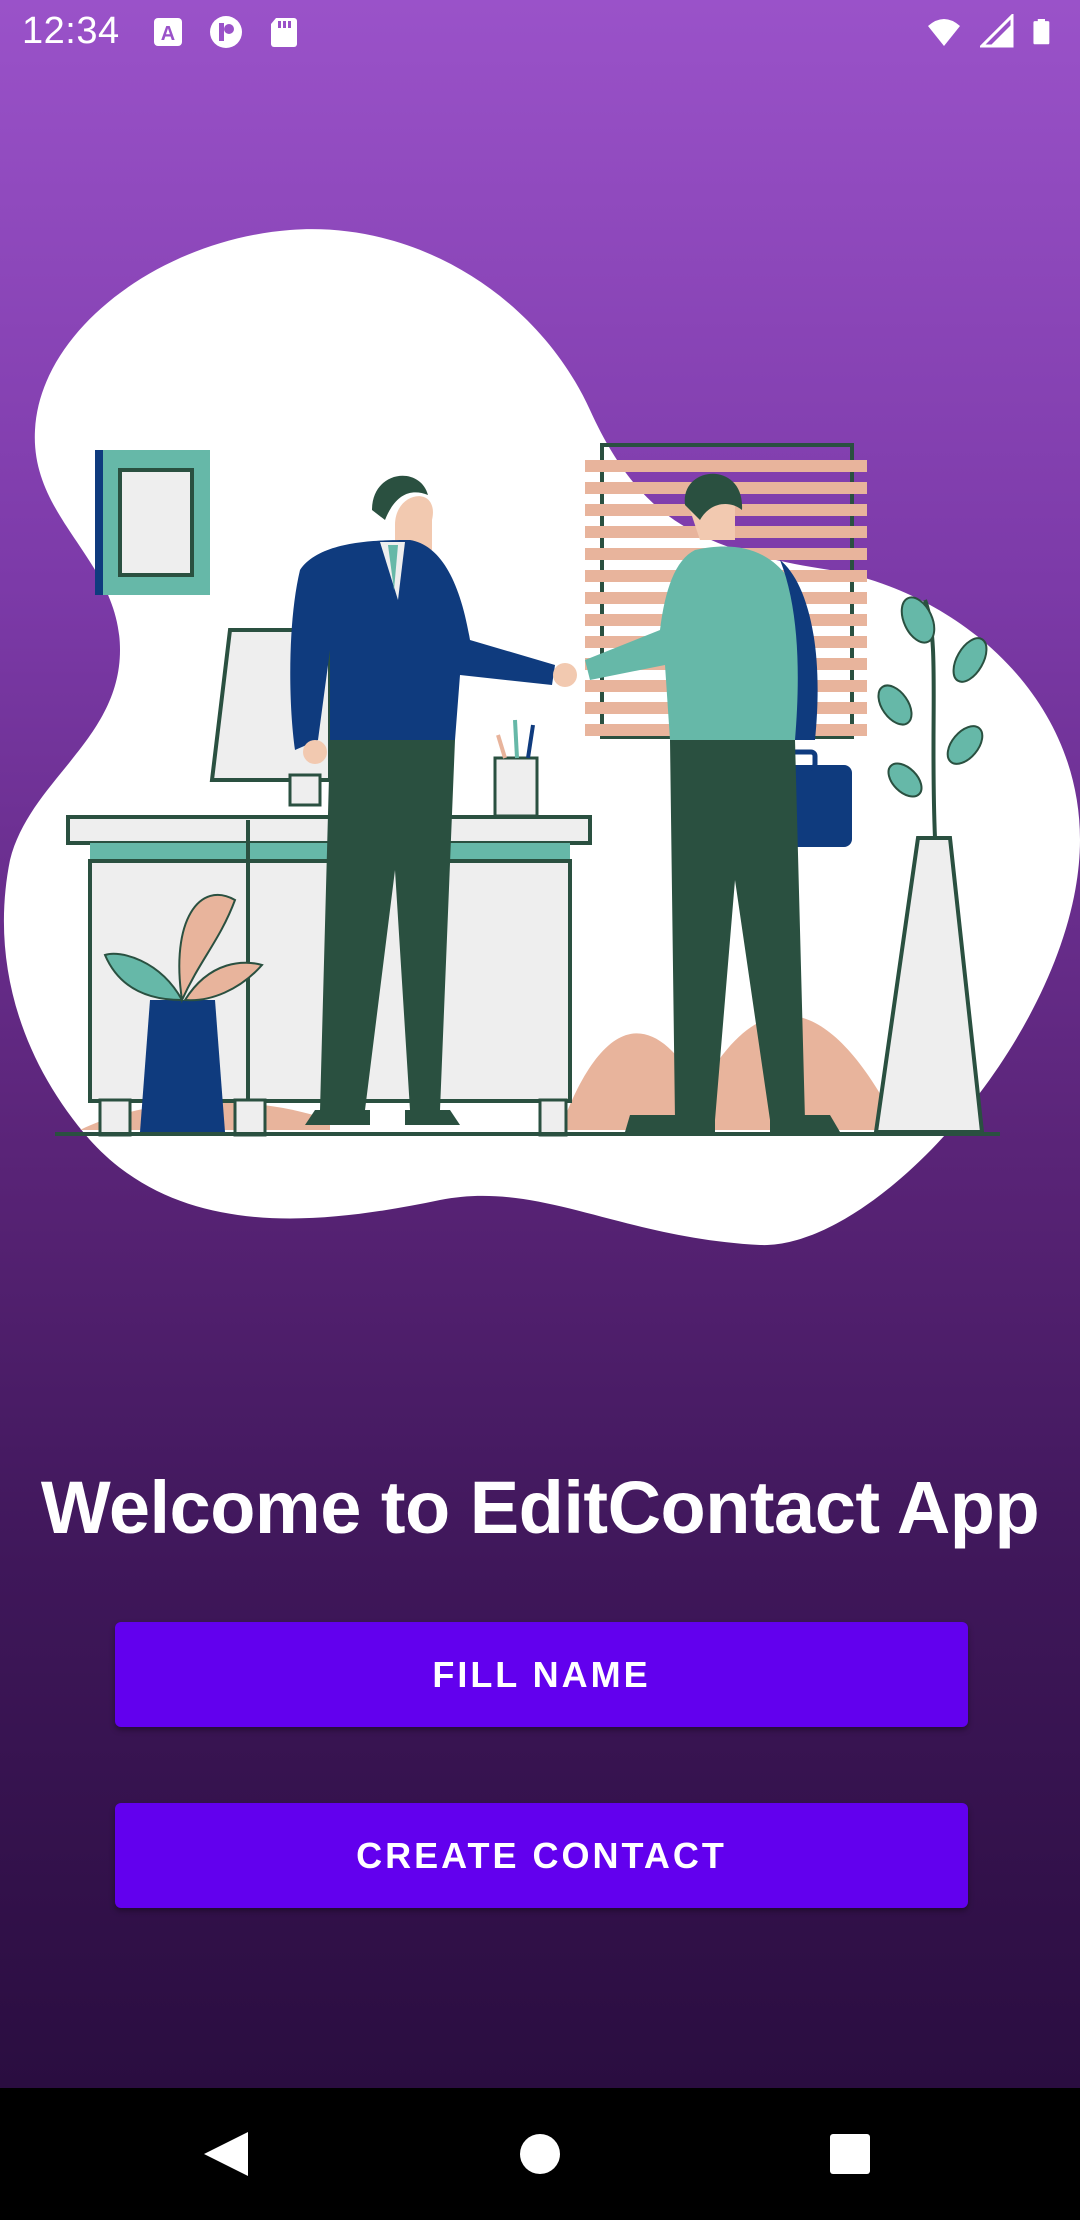  What do you see at coordinates (284, 32) in the screenshot?
I see `sd-card-icon` at bounding box center [284, 32].